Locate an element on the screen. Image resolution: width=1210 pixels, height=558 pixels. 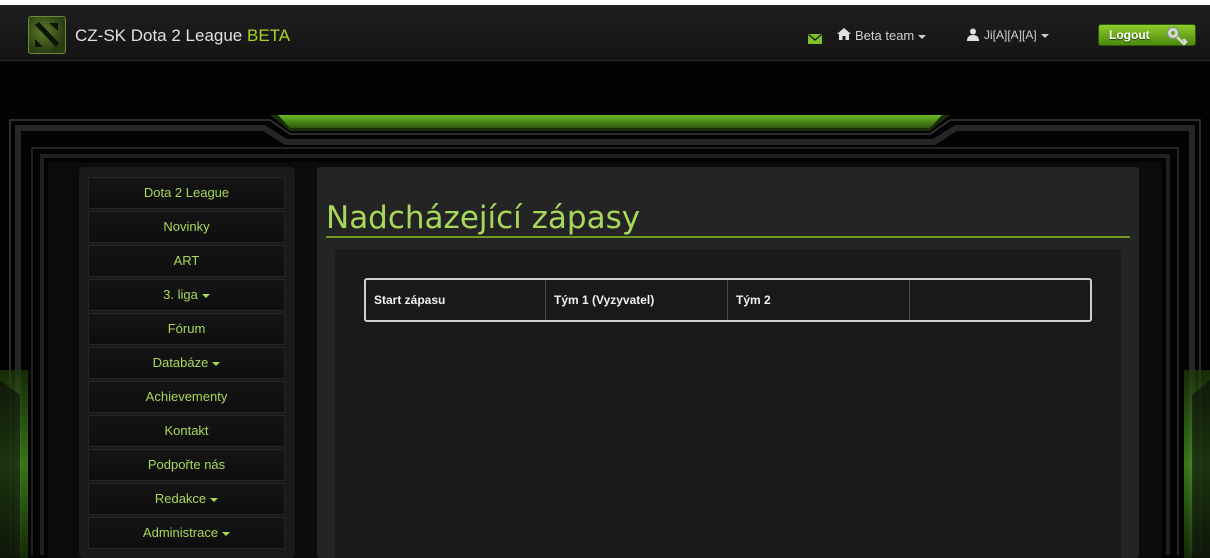
sidebar-item-label: Redakce is located at coordinates (180, 498).